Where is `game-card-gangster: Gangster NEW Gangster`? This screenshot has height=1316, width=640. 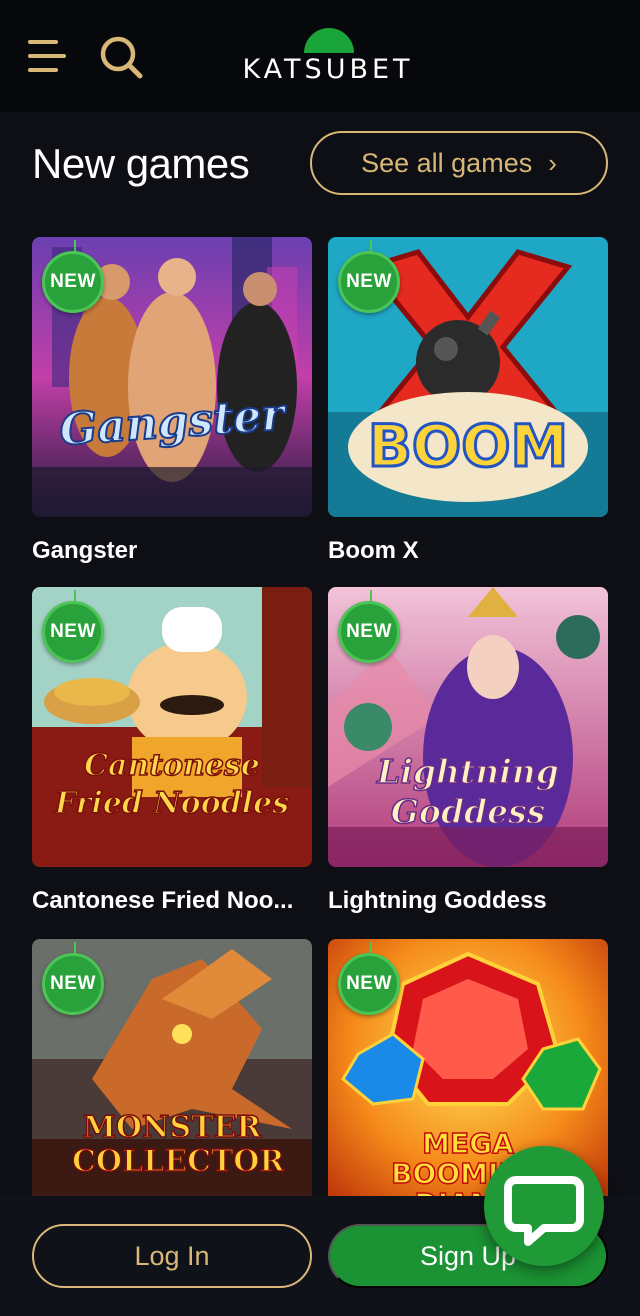 game-card-gangster: Gangster NEW Gangster is located at coordinates (172, 401).